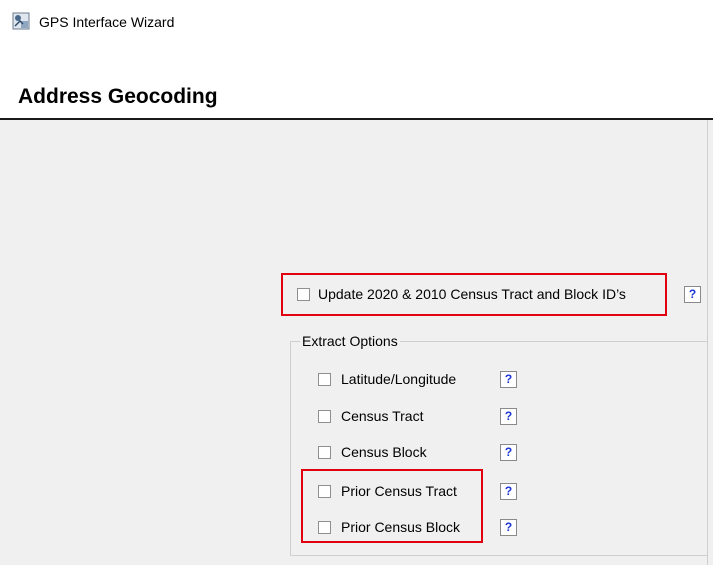 Image resolution: width=713 pixels, height=565 pixels. What do you see at coordinates (324, 491) in the screenshot?
I see `prior-census-tract-checkbox` at bounding box center [324, 491].